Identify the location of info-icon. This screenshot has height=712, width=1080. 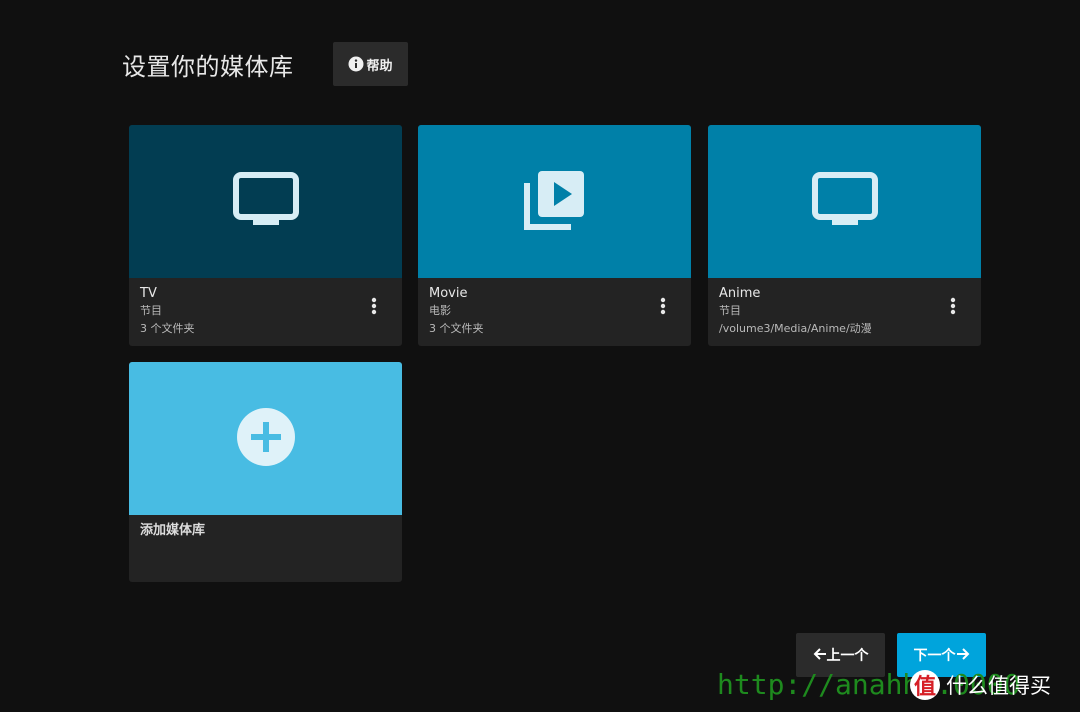
(356, 64).